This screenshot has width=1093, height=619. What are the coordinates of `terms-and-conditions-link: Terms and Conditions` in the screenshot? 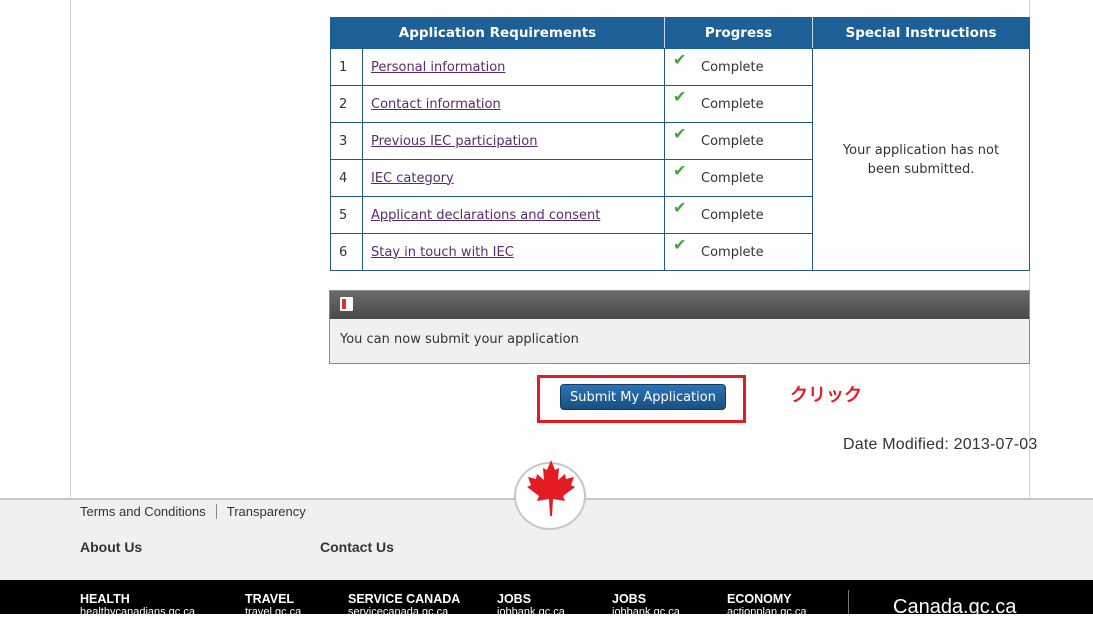 It's located at (143, 511).